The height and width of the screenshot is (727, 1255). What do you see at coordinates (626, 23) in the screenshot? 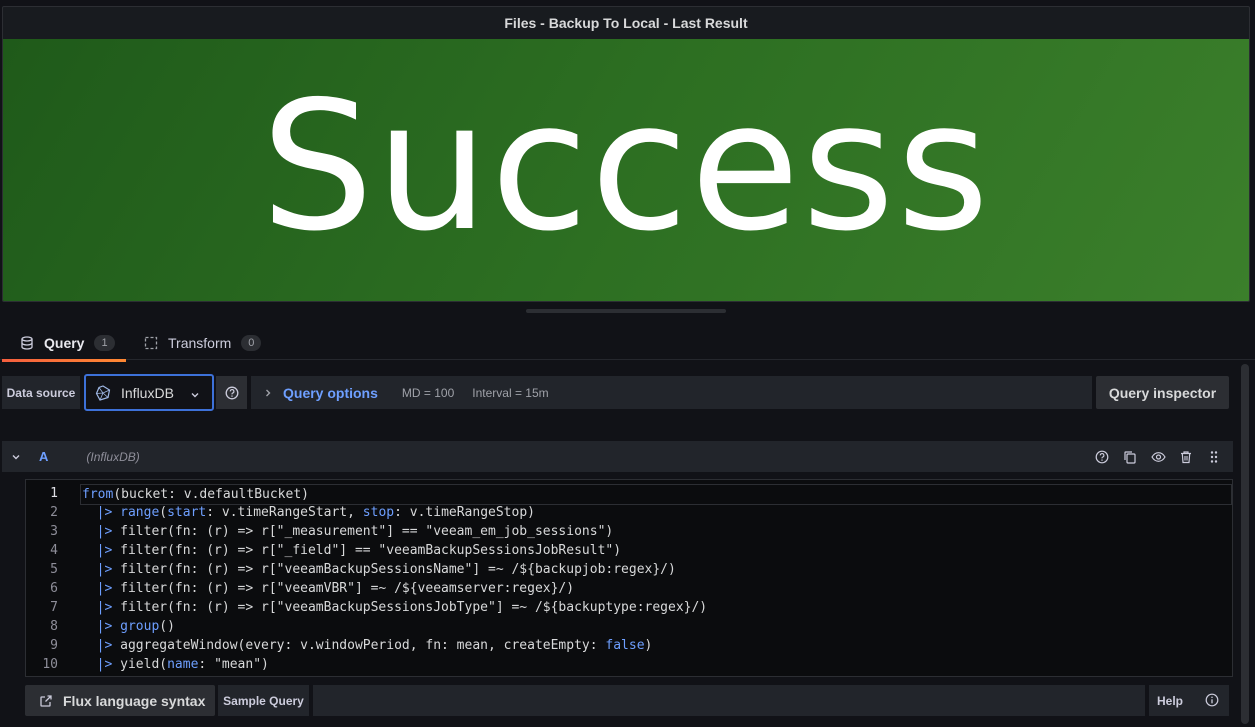
I see `panel-title: Files - Backup To Local - Last Result` at bounding box center [626, 23].